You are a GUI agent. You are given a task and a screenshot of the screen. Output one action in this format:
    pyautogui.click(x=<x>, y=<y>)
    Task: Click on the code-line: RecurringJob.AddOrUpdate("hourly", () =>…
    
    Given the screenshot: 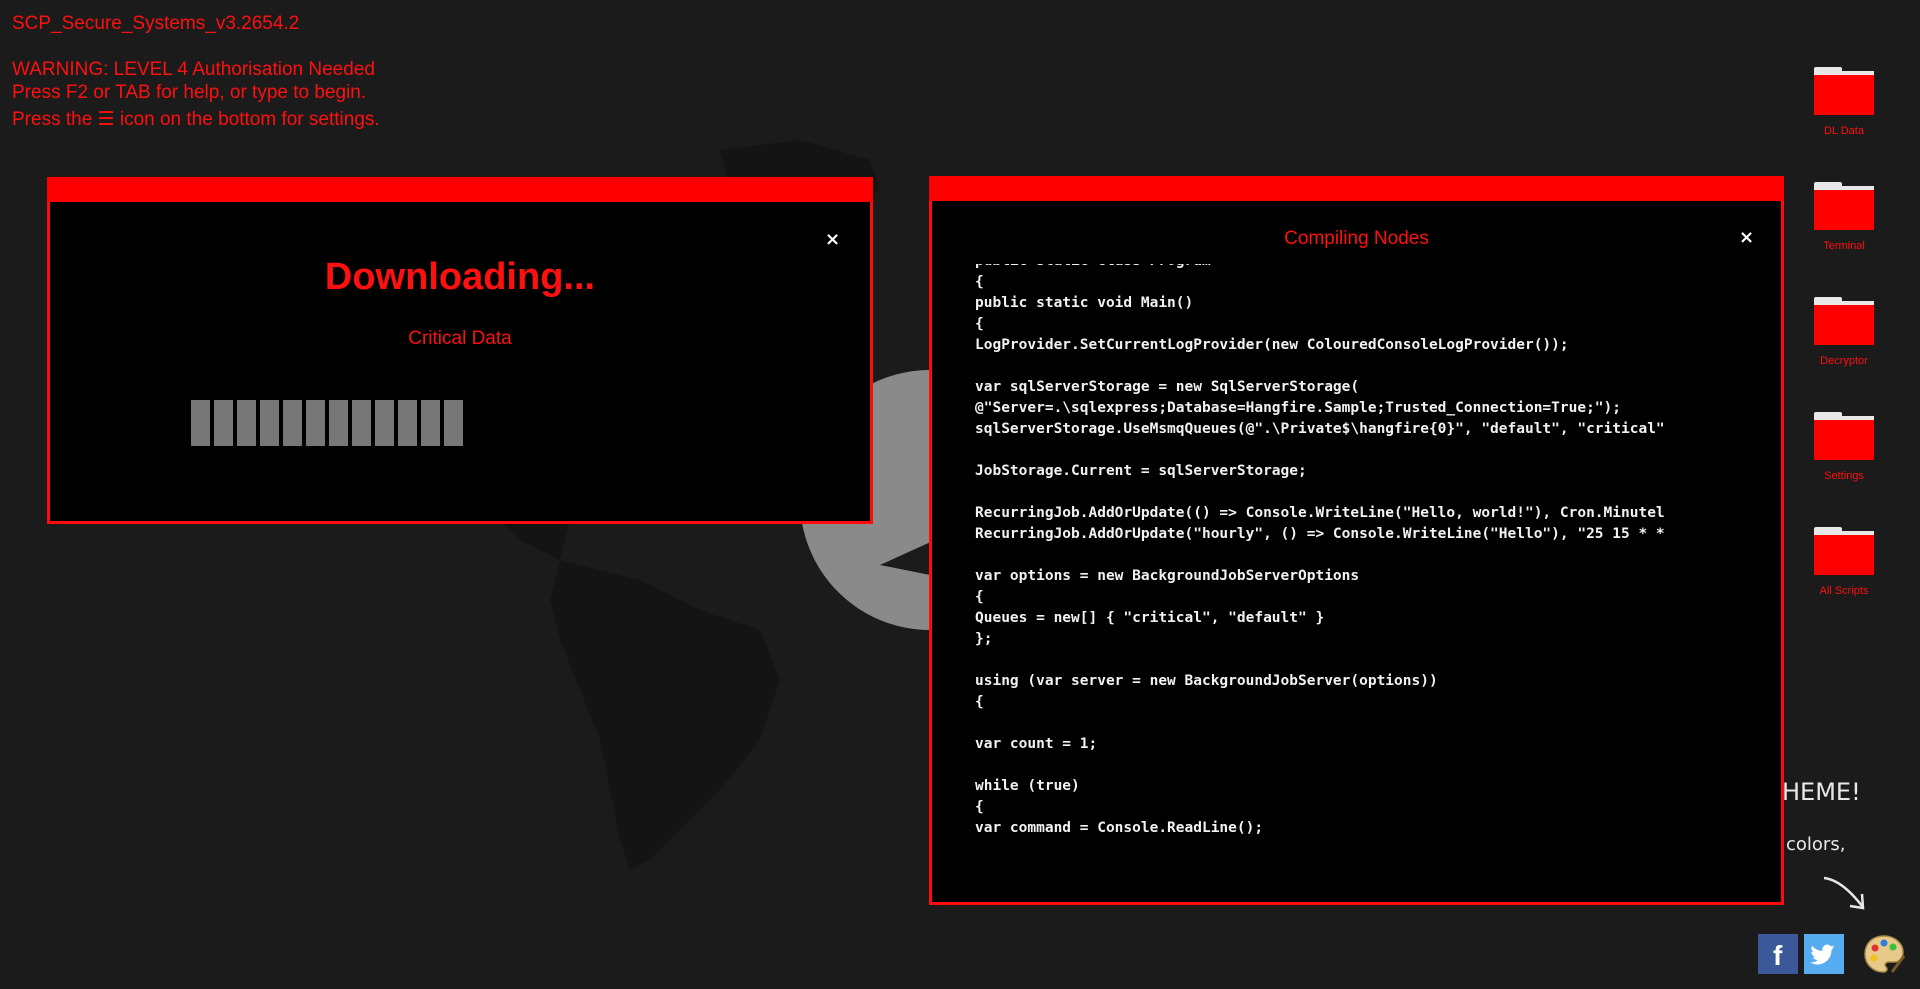 What is the action you would take?
    pyautogui.click(x=1320, y=534)
    